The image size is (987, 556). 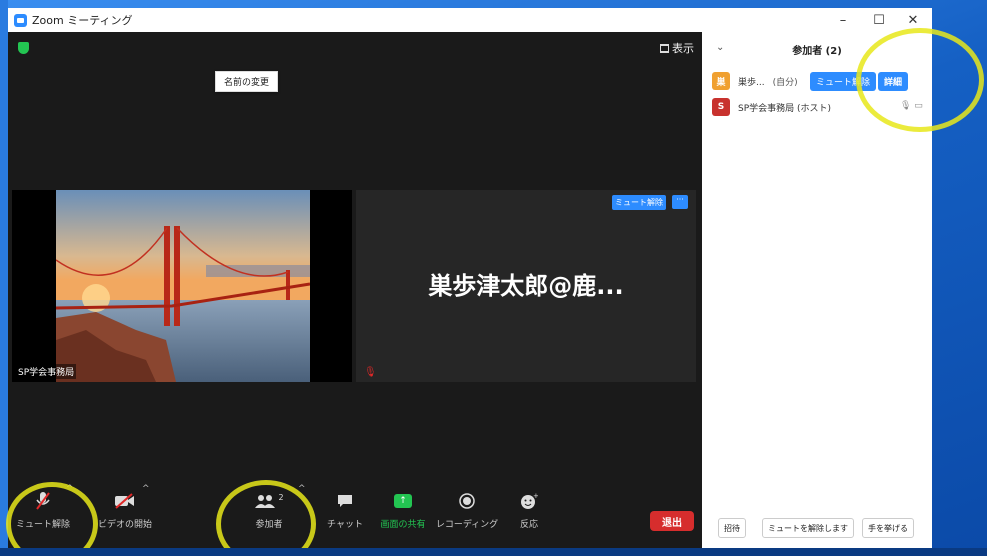 I want to click on reactions-label: 反応, so click(x=528, y=525).